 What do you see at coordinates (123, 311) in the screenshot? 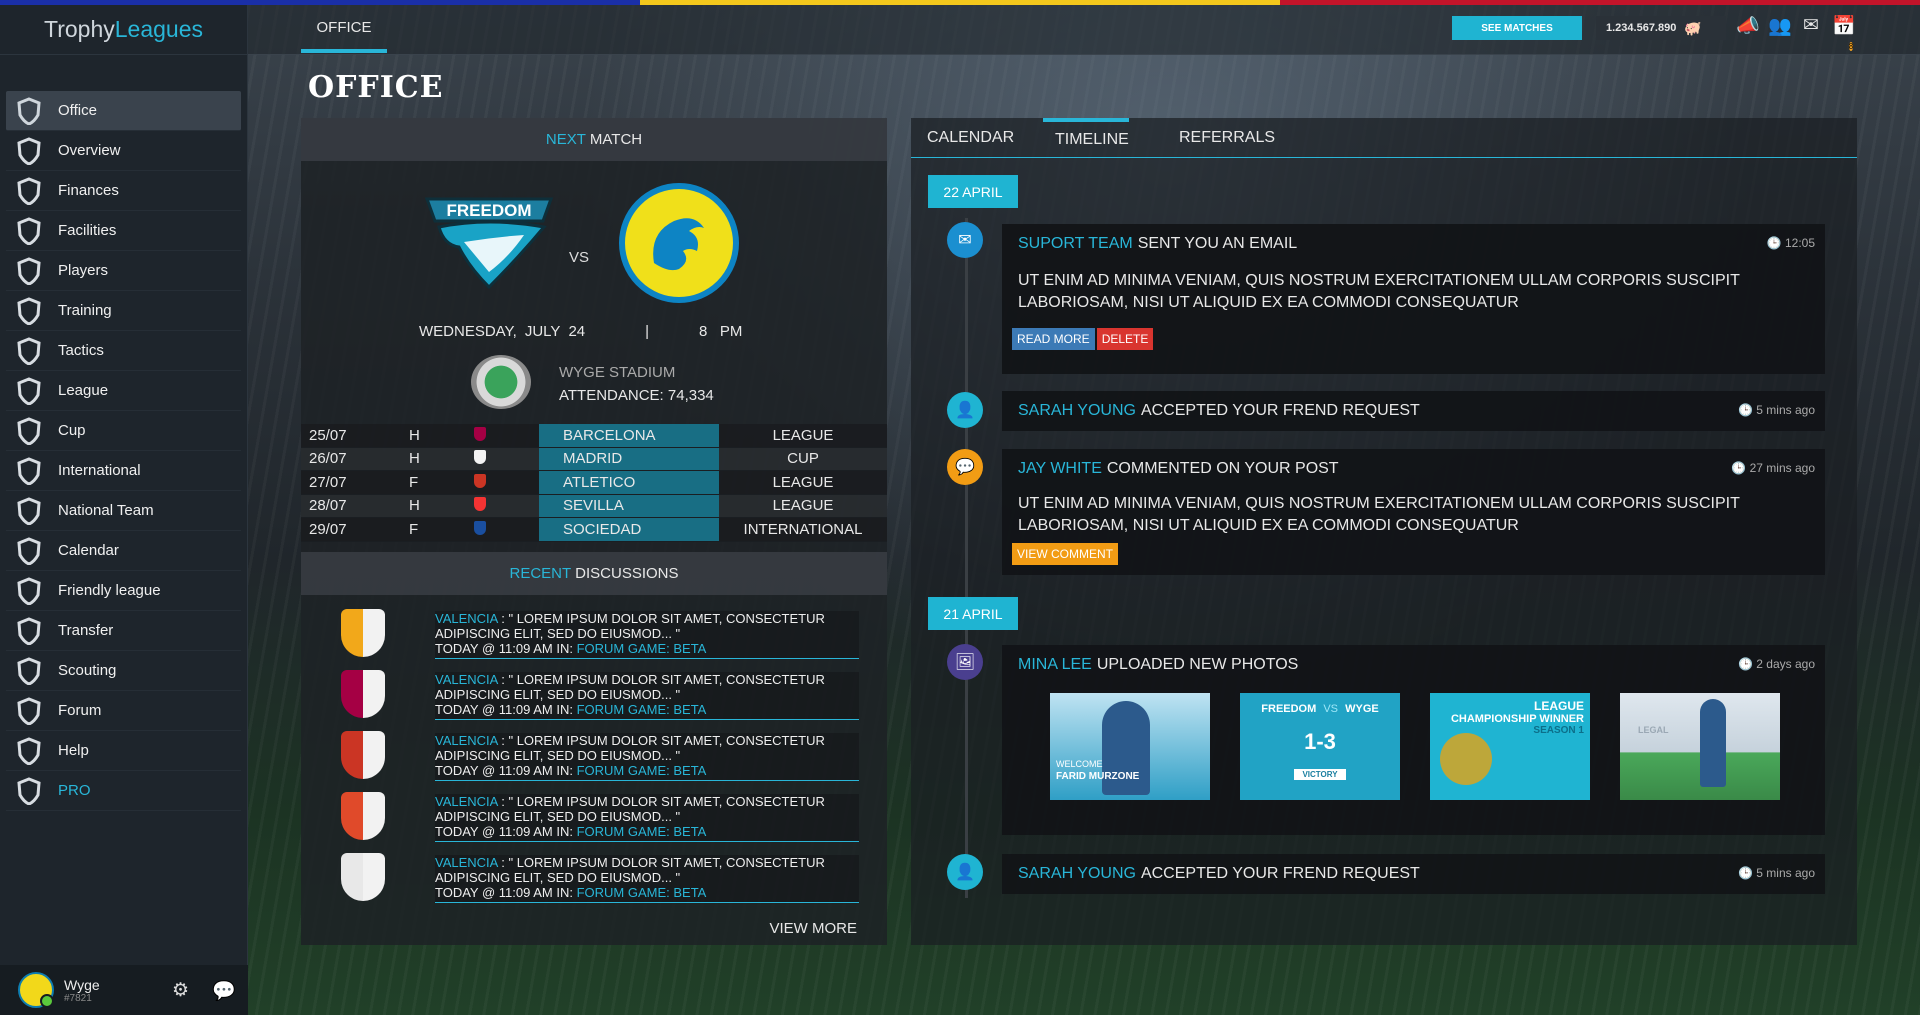
I see `sidebar-item-training: Training` at bounding box center [123, 311].